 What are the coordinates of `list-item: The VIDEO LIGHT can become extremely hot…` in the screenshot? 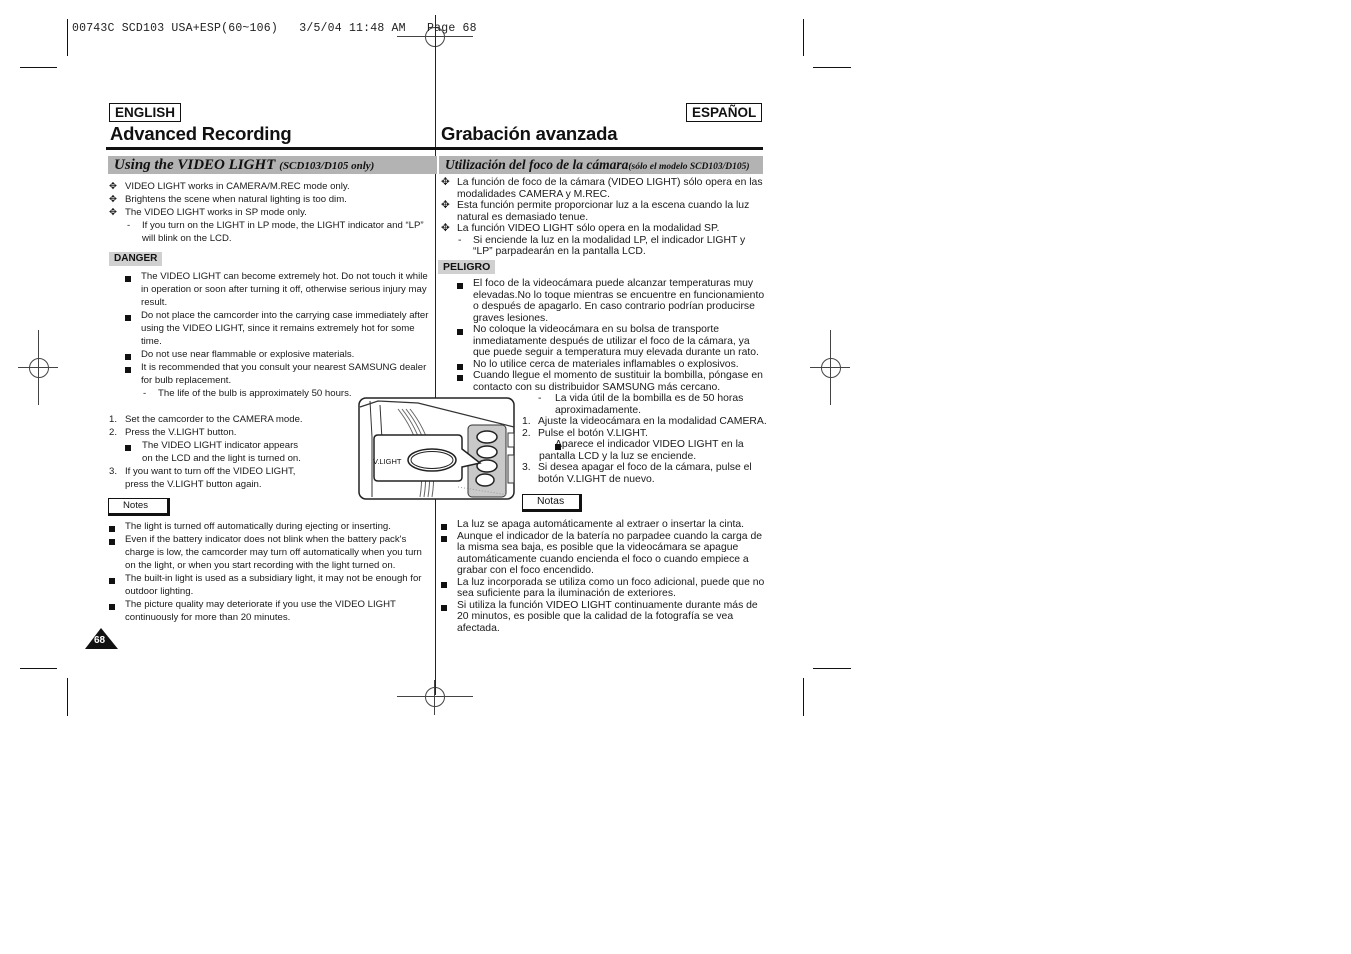 It's located at (278, 289).